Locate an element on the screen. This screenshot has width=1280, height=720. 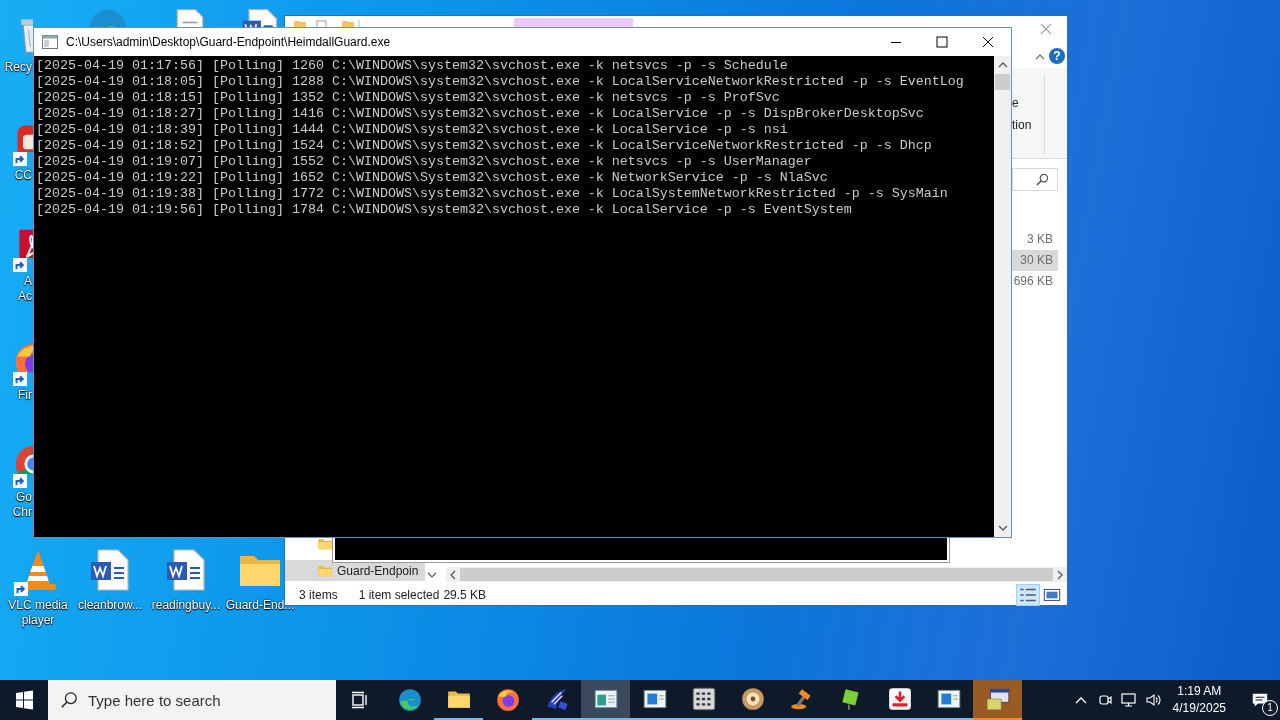
log-line: [2025-04-19 01:19:38] [Polling] 1772 C:\WINDOWS\system32\svchost.exe -k LocalSystemNetworkRestricted -p -s SysMain is located at coordinates (492, 194).